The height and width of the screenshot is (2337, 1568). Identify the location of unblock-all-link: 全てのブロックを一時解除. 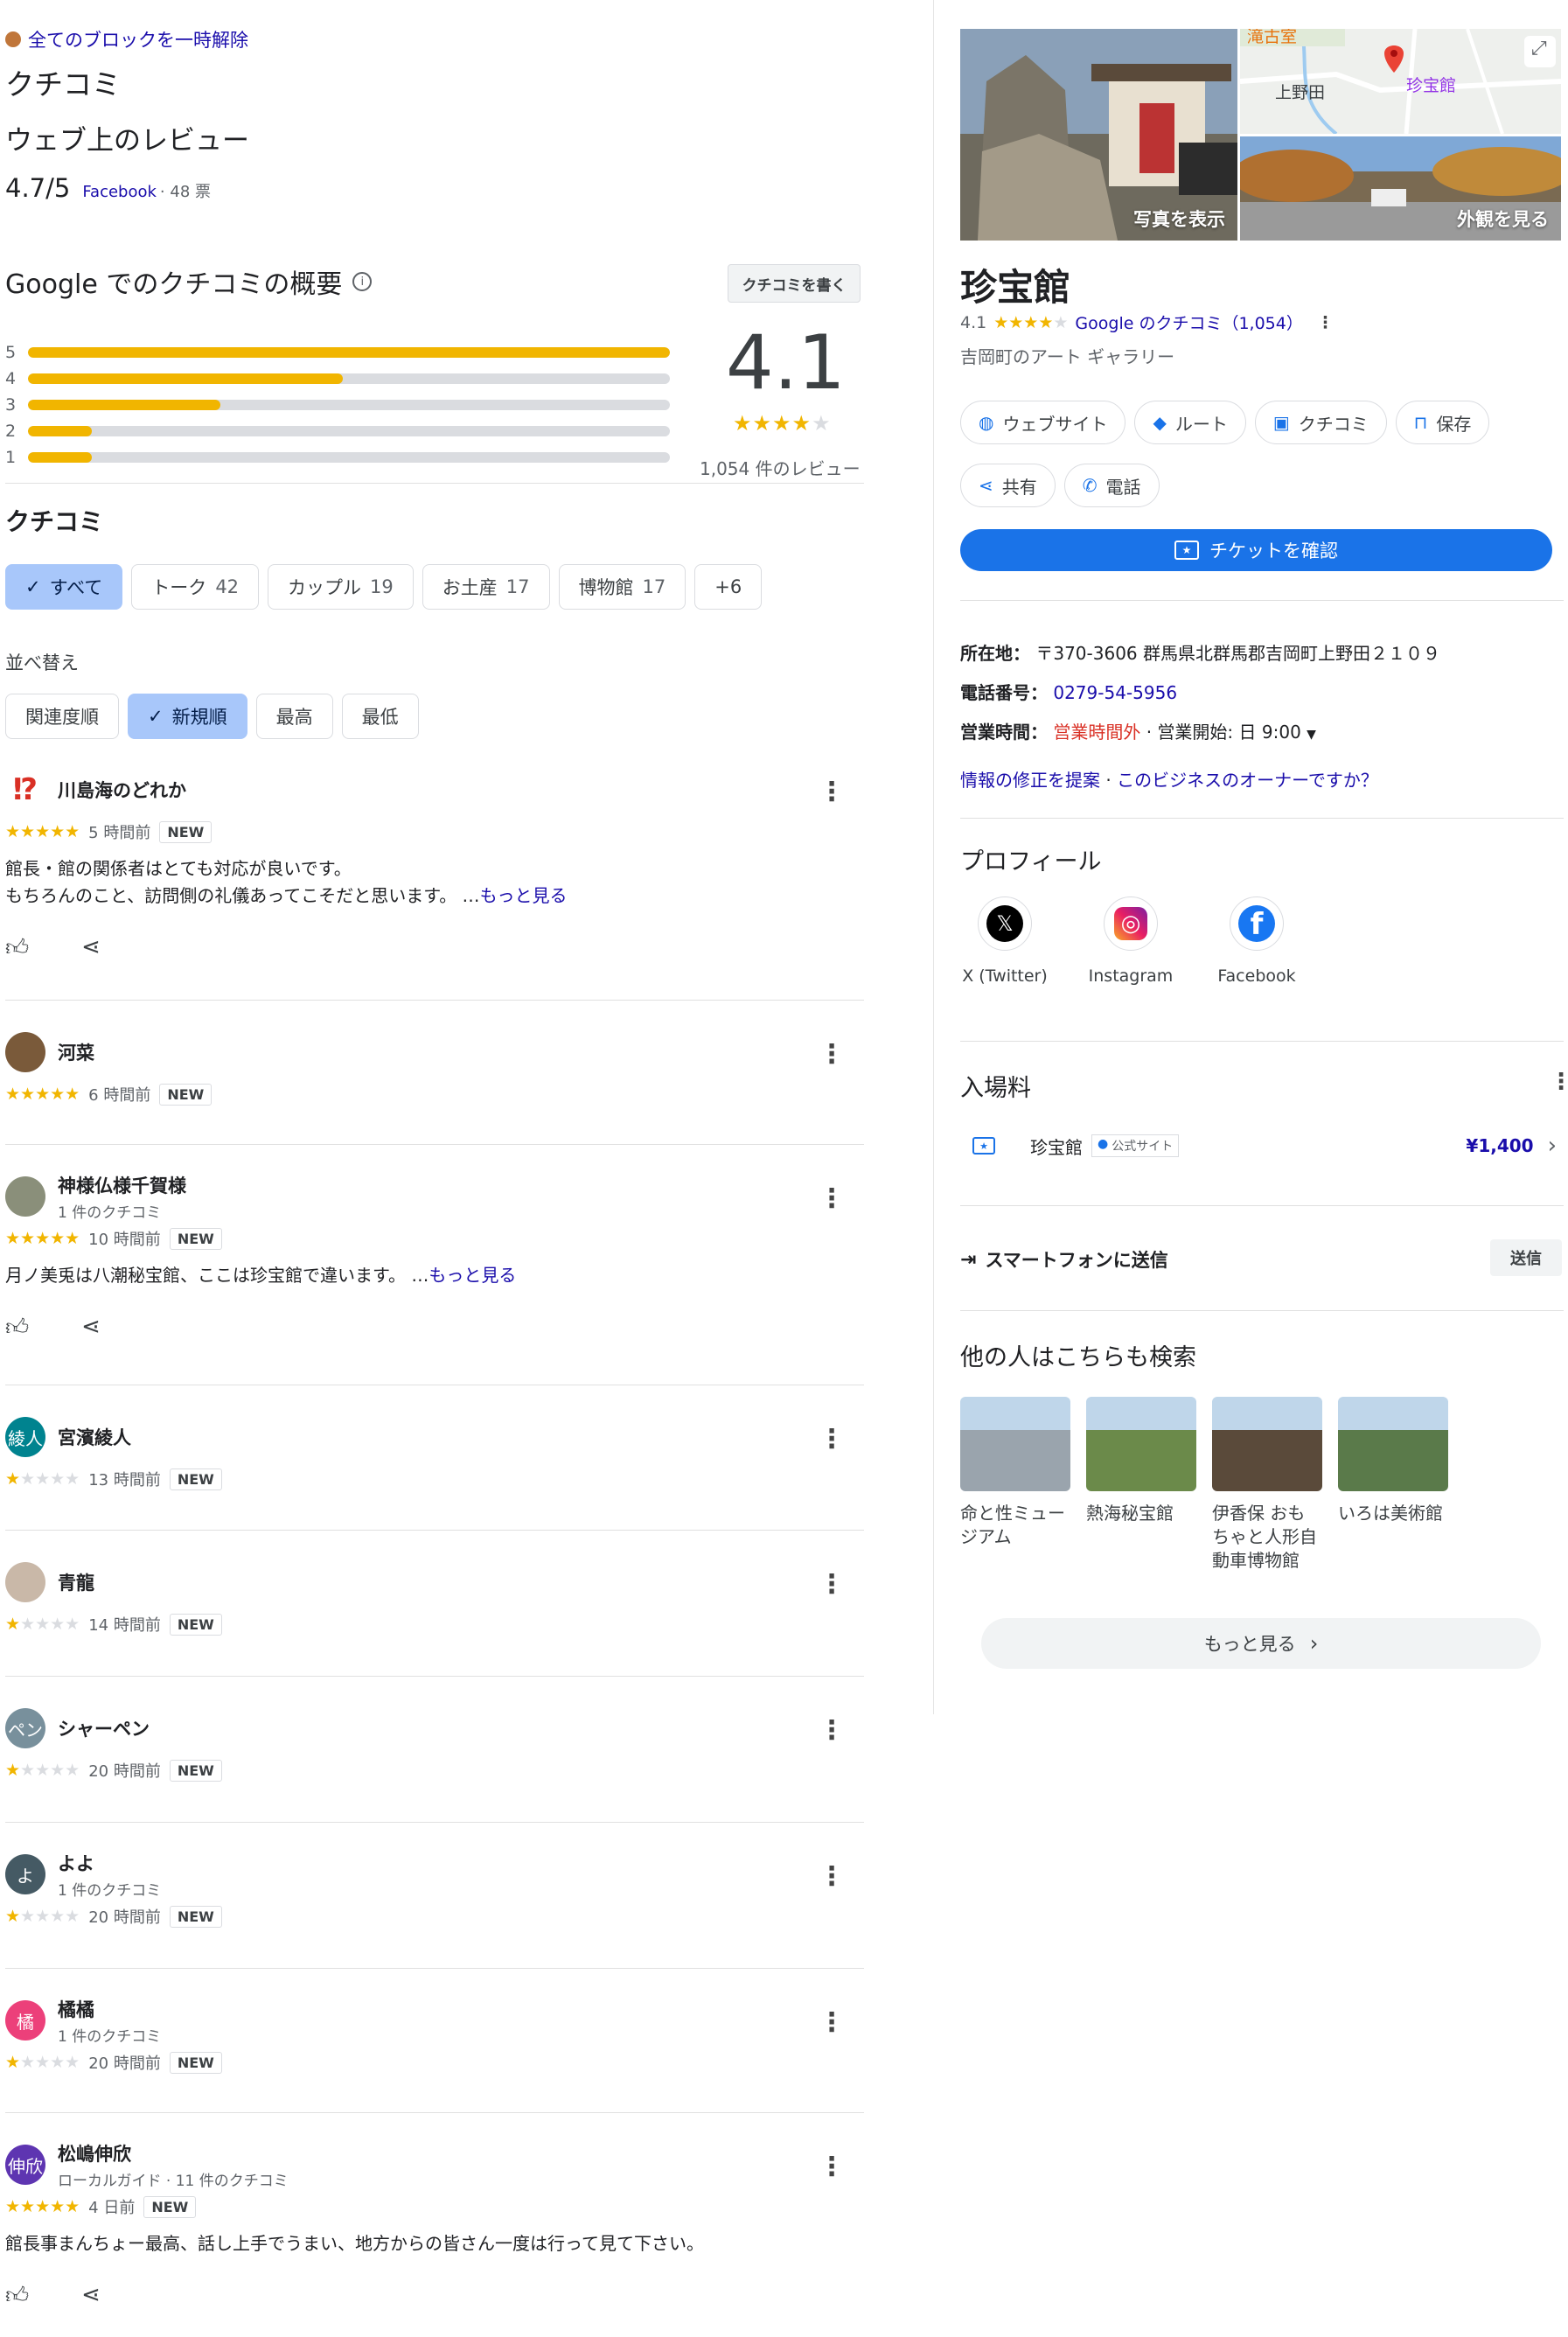
(126, 39).